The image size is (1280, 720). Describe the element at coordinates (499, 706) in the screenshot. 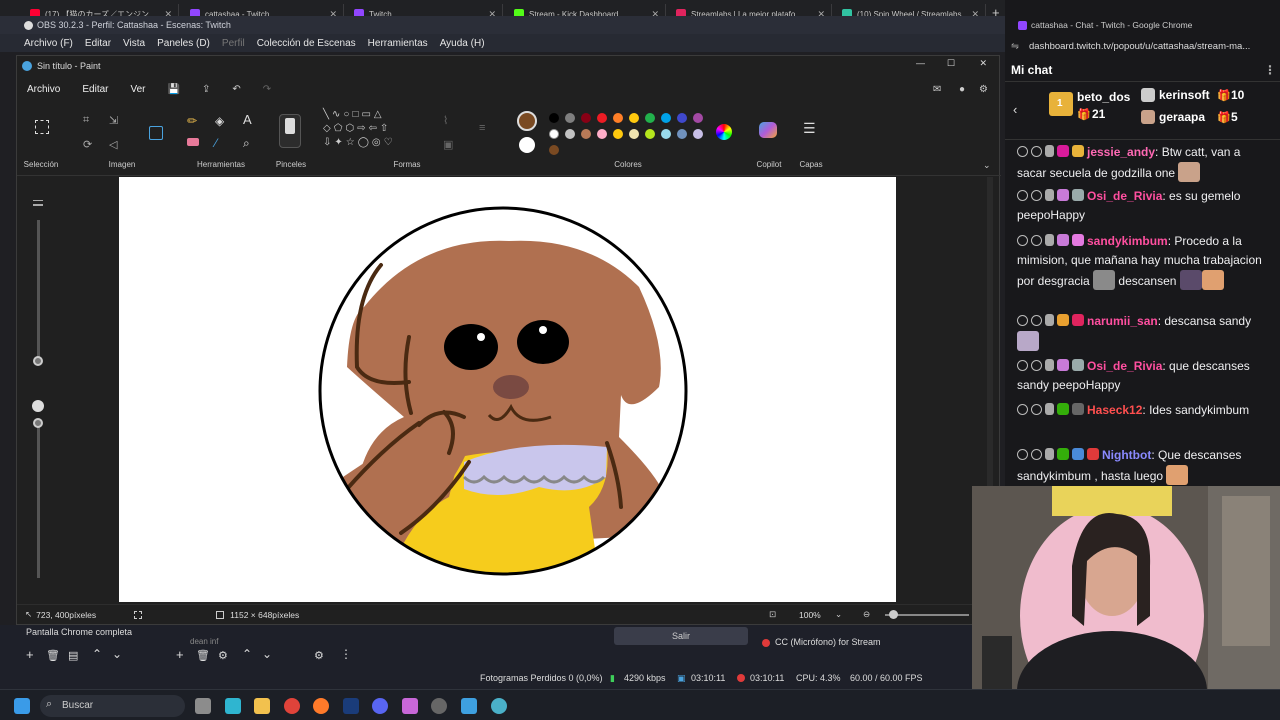

I see `paint-icon` at that location.